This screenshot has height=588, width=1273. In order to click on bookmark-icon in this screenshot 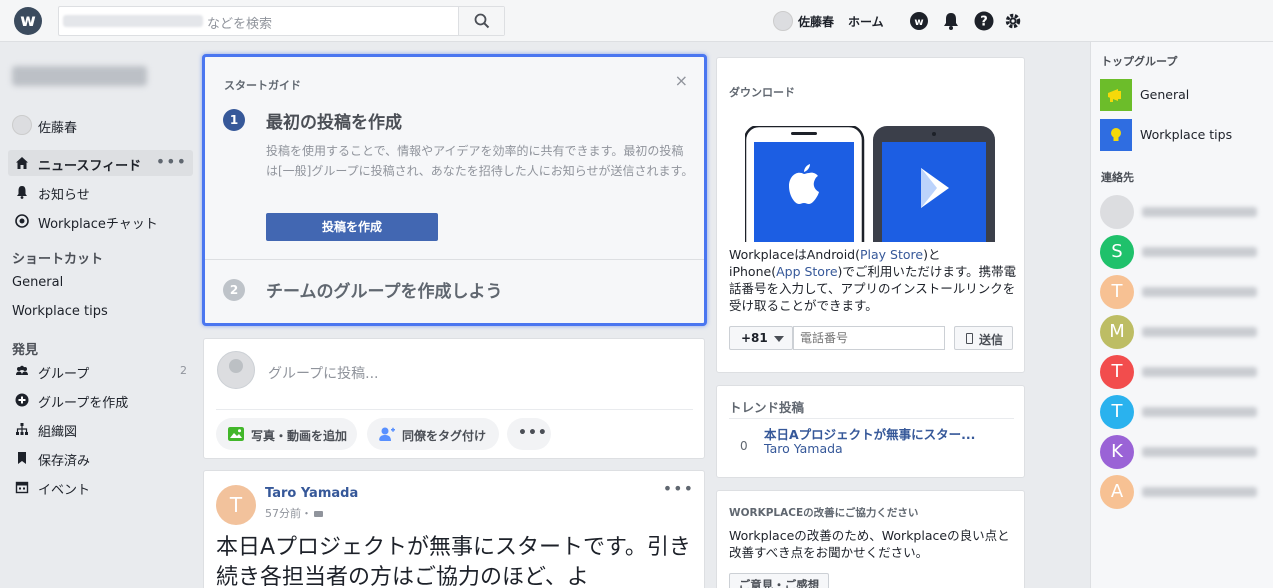, I will do `click(22, 458)`.